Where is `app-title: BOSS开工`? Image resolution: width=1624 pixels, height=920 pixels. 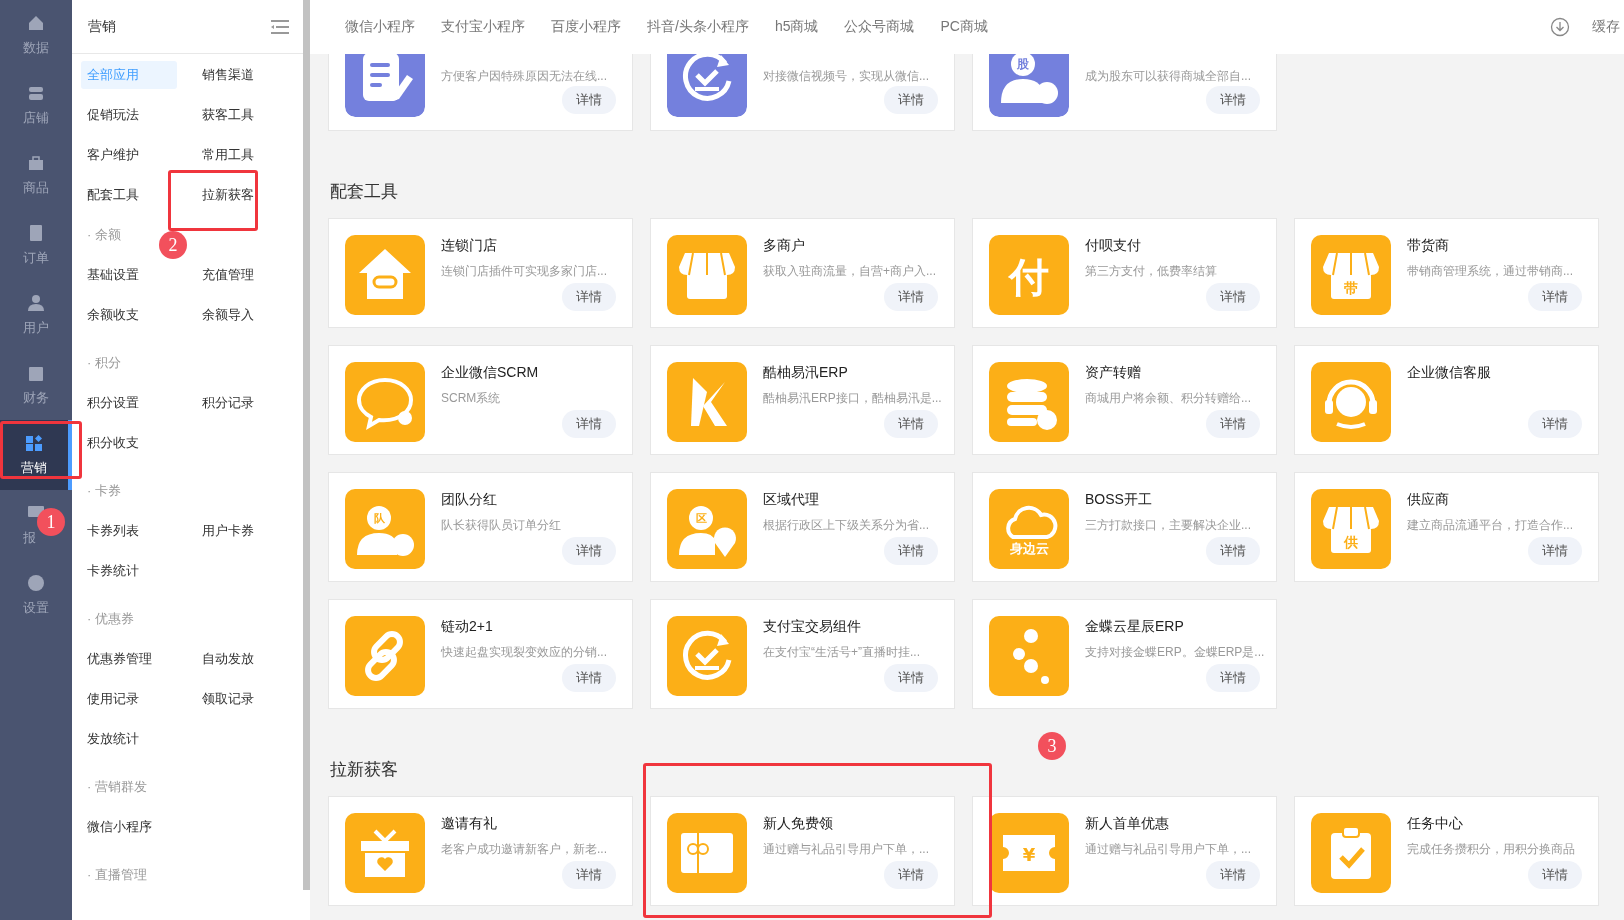 app-title: BOSS开工 is located at coordinates (1119, 500).